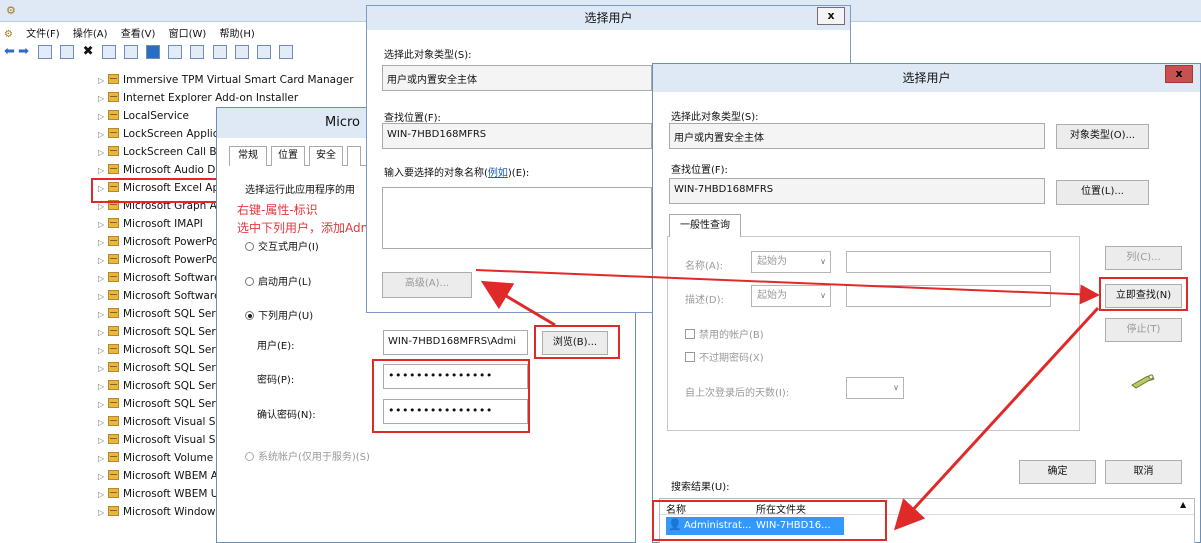 This screenshot has height=543, width=1201. Describe the element at coordinates (518, 303) in the screenshot. I see `arrow-browse-to-advanced` at that location.